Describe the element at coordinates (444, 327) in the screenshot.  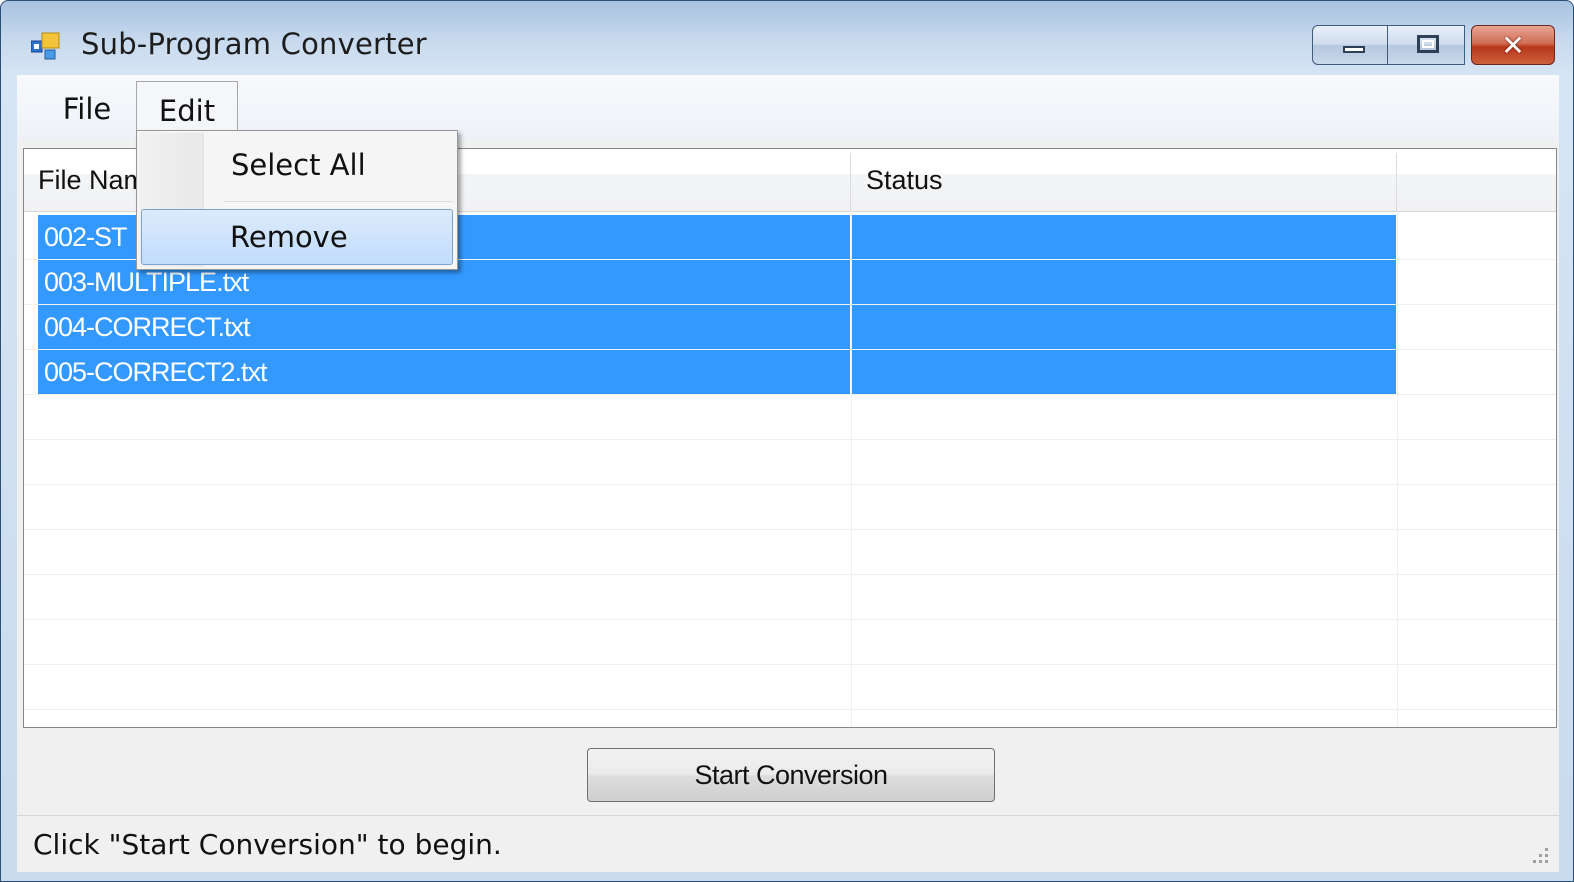
I see `file-name-cell: 004-CORRECT.txt` at that location.